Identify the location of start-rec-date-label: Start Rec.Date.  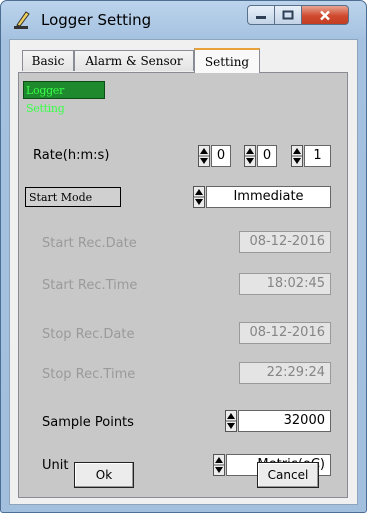
(89, 243).